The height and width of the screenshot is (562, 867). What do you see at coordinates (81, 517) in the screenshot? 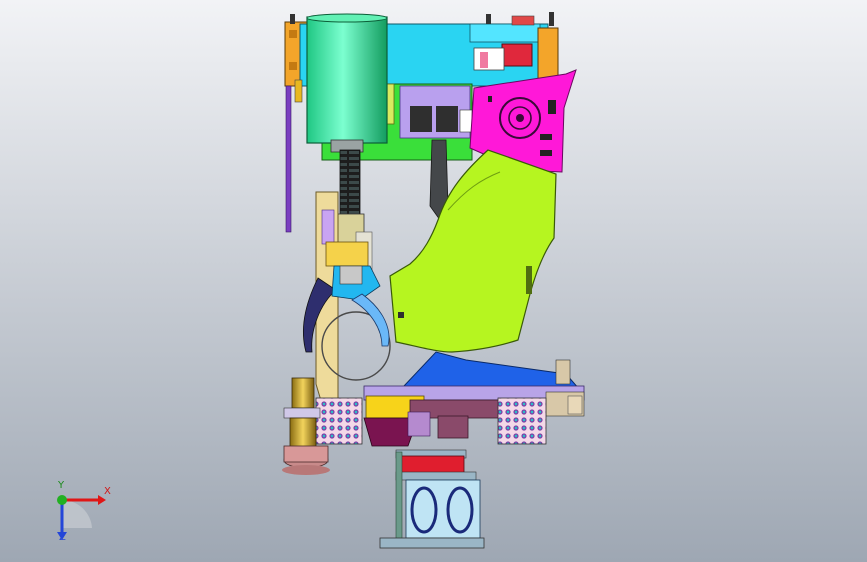
I see `axis-triad-icon` at bounding box center [81, 517].